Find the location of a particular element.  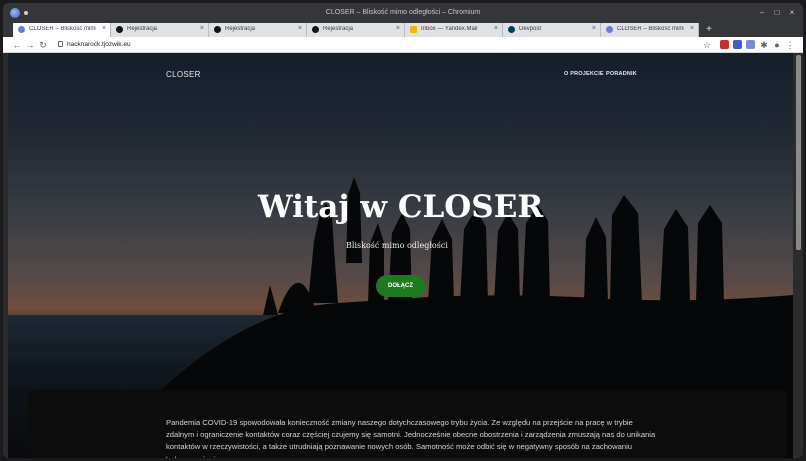

profile-avatar-icon: ● is located at coordinates (777, 45).